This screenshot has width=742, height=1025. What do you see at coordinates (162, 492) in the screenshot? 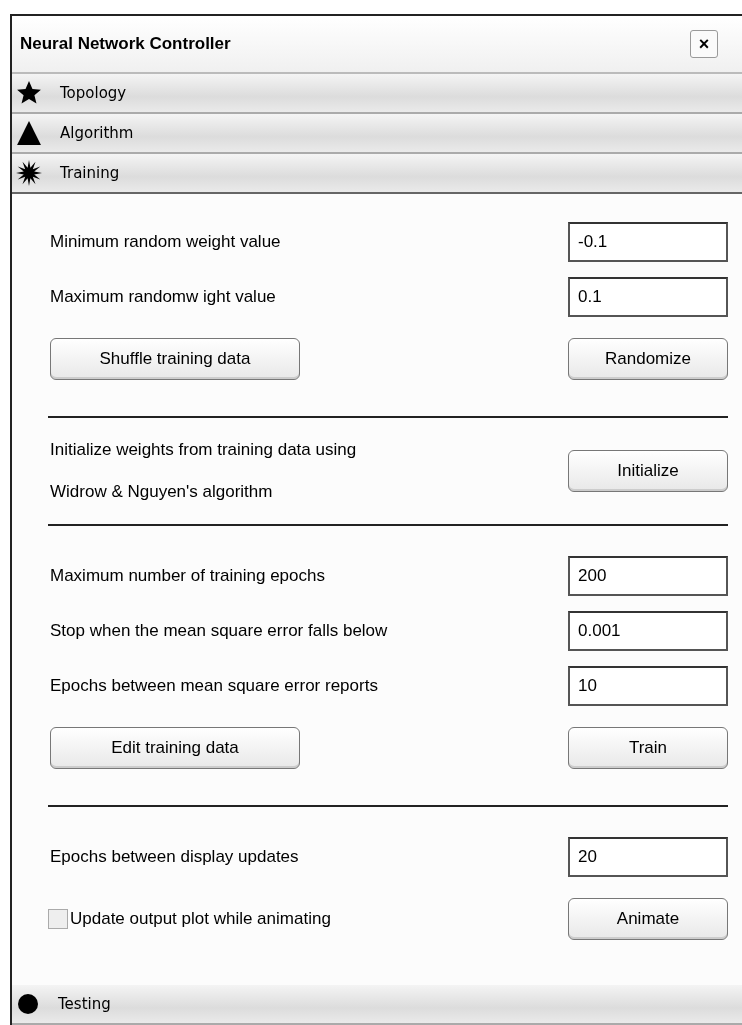
I see `description-text: Widrow & Nguyen's algorithm` at bounding box center [162, 492].